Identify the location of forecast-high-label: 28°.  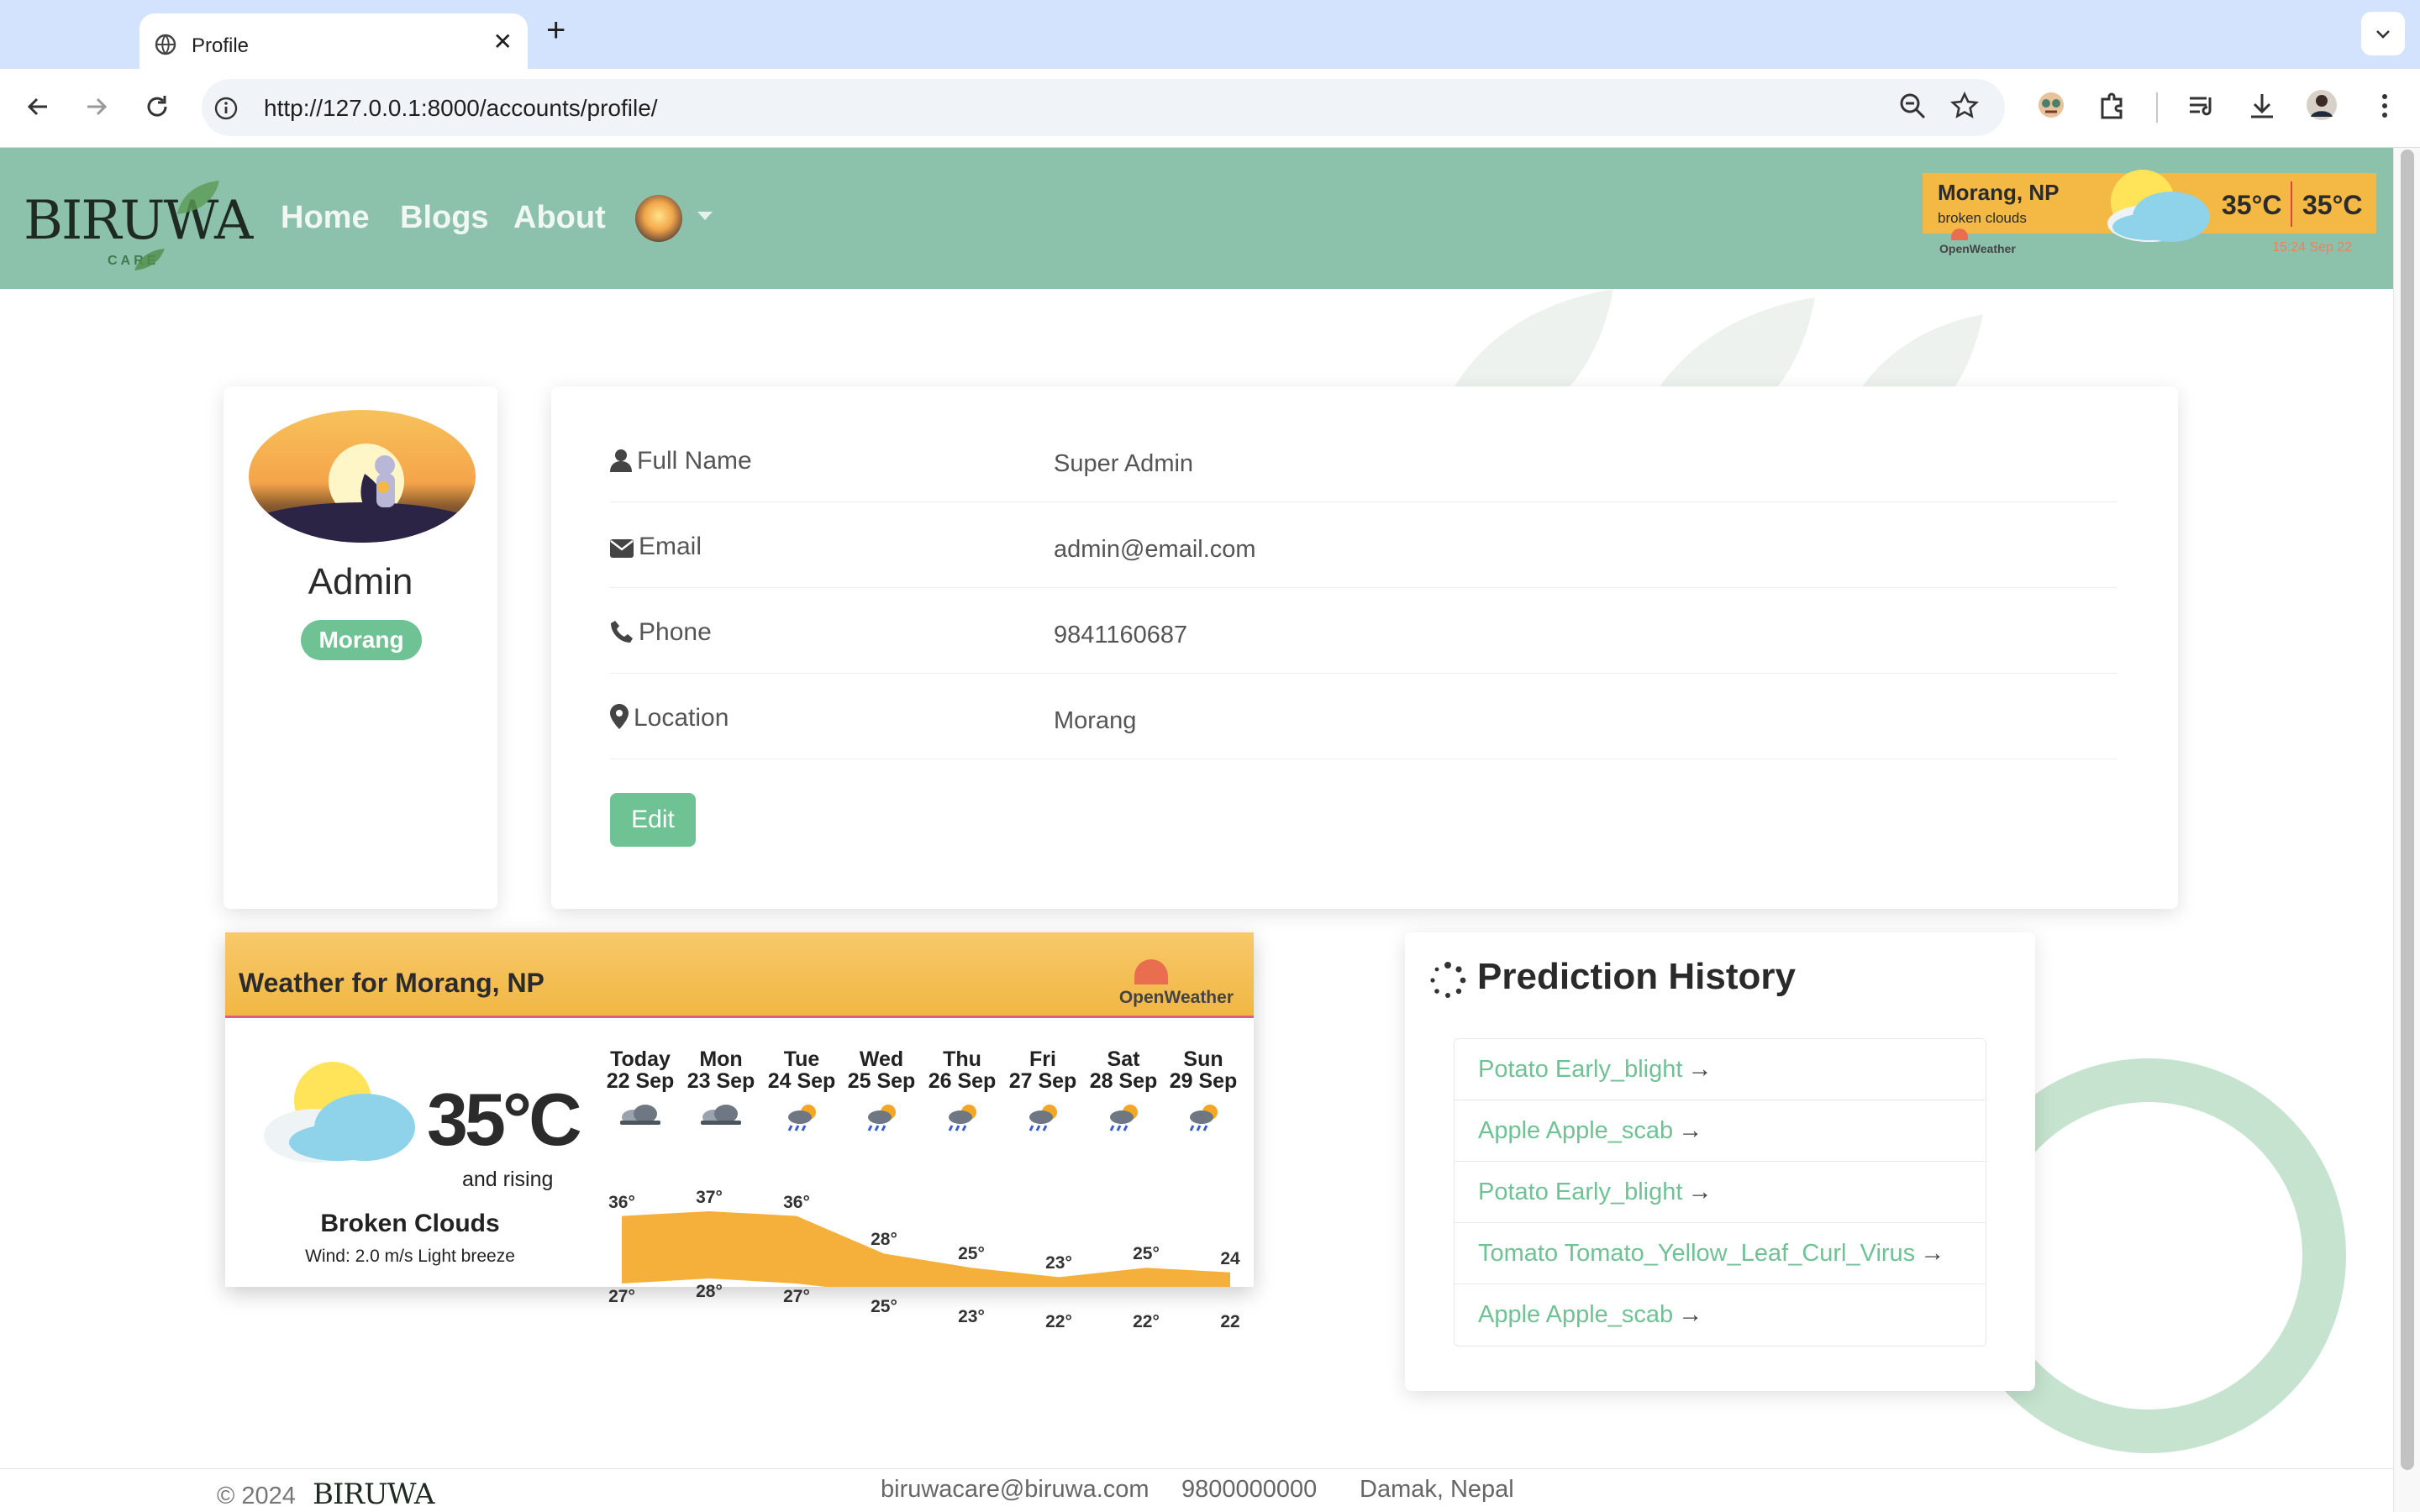
(884, 1240).